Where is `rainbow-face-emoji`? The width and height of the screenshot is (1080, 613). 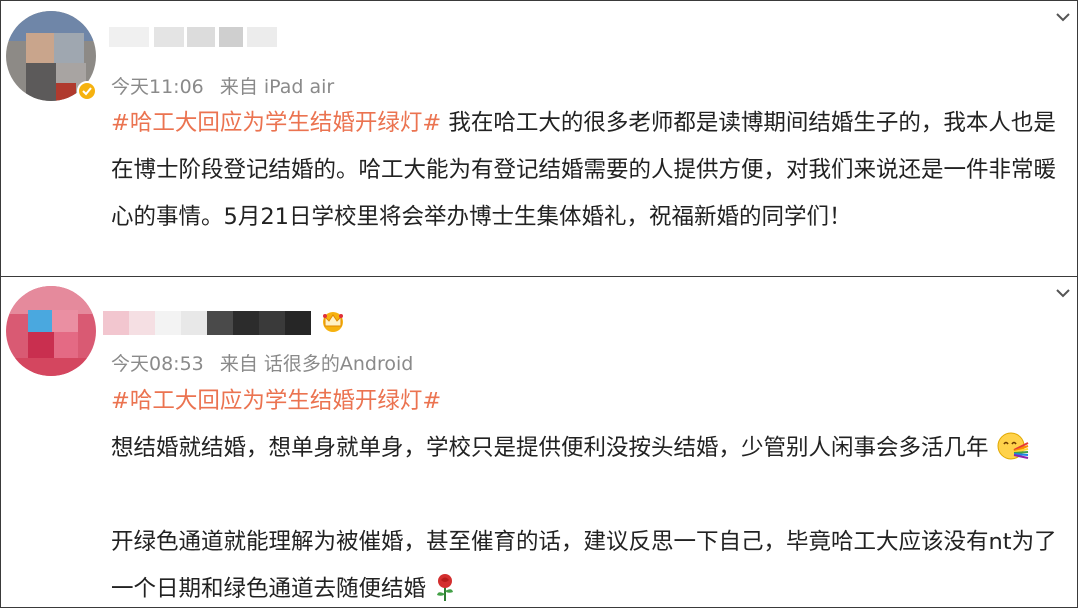 rainbow-face-emoji is located at coordinates (1013, 446).